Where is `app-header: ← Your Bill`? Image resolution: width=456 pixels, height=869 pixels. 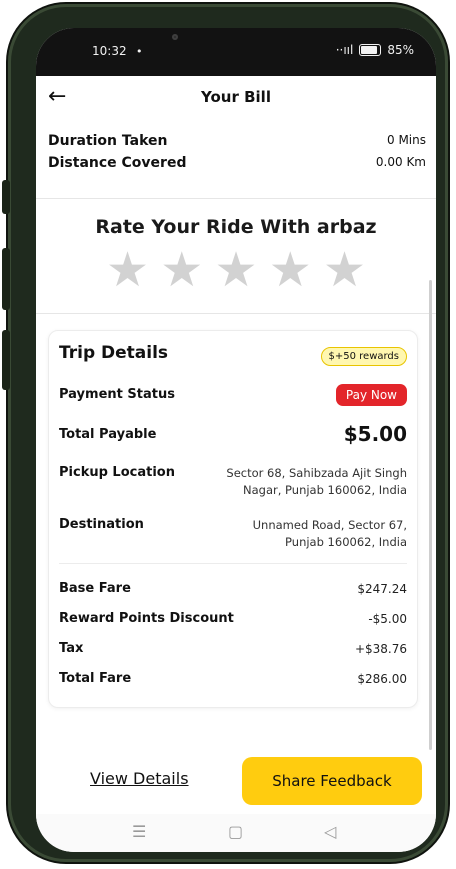 app-header: ← Your Bill is located at coordinates (236, 99).